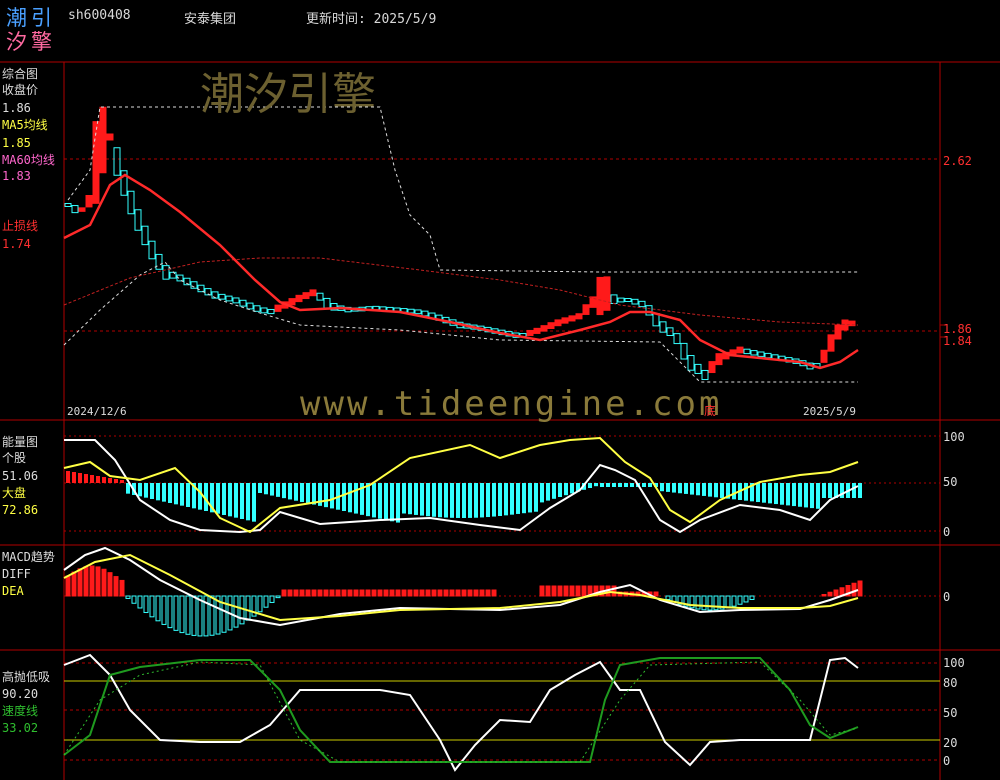 This screenshot has height=780, width=1000. What do you see at coordinates (14, 458) in the screenshot?
I see `stock-label: 个股` at bounding box center [14, 458].